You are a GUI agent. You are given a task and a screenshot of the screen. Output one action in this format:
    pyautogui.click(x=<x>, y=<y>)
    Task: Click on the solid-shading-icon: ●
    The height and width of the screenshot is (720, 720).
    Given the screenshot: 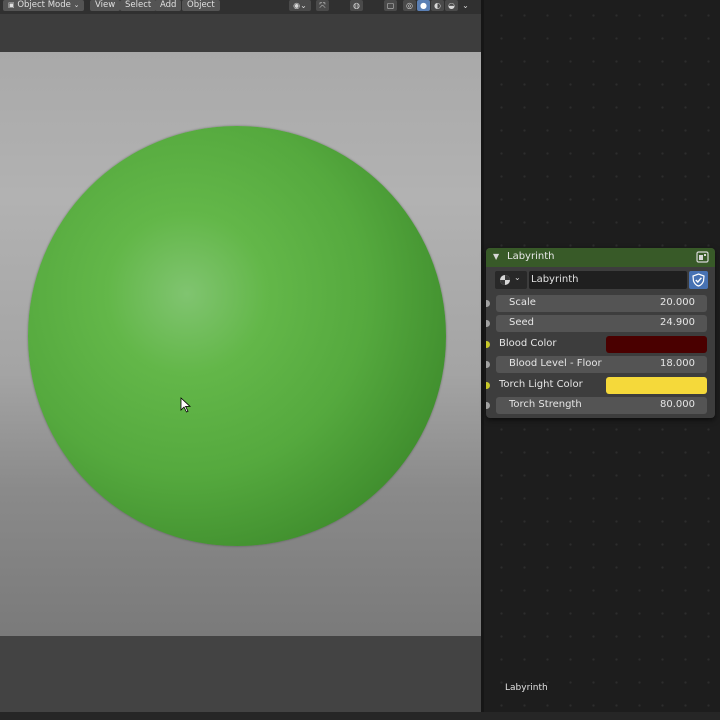 What is the action you would take?
    pyautogui.click(x=423, y=5)
    